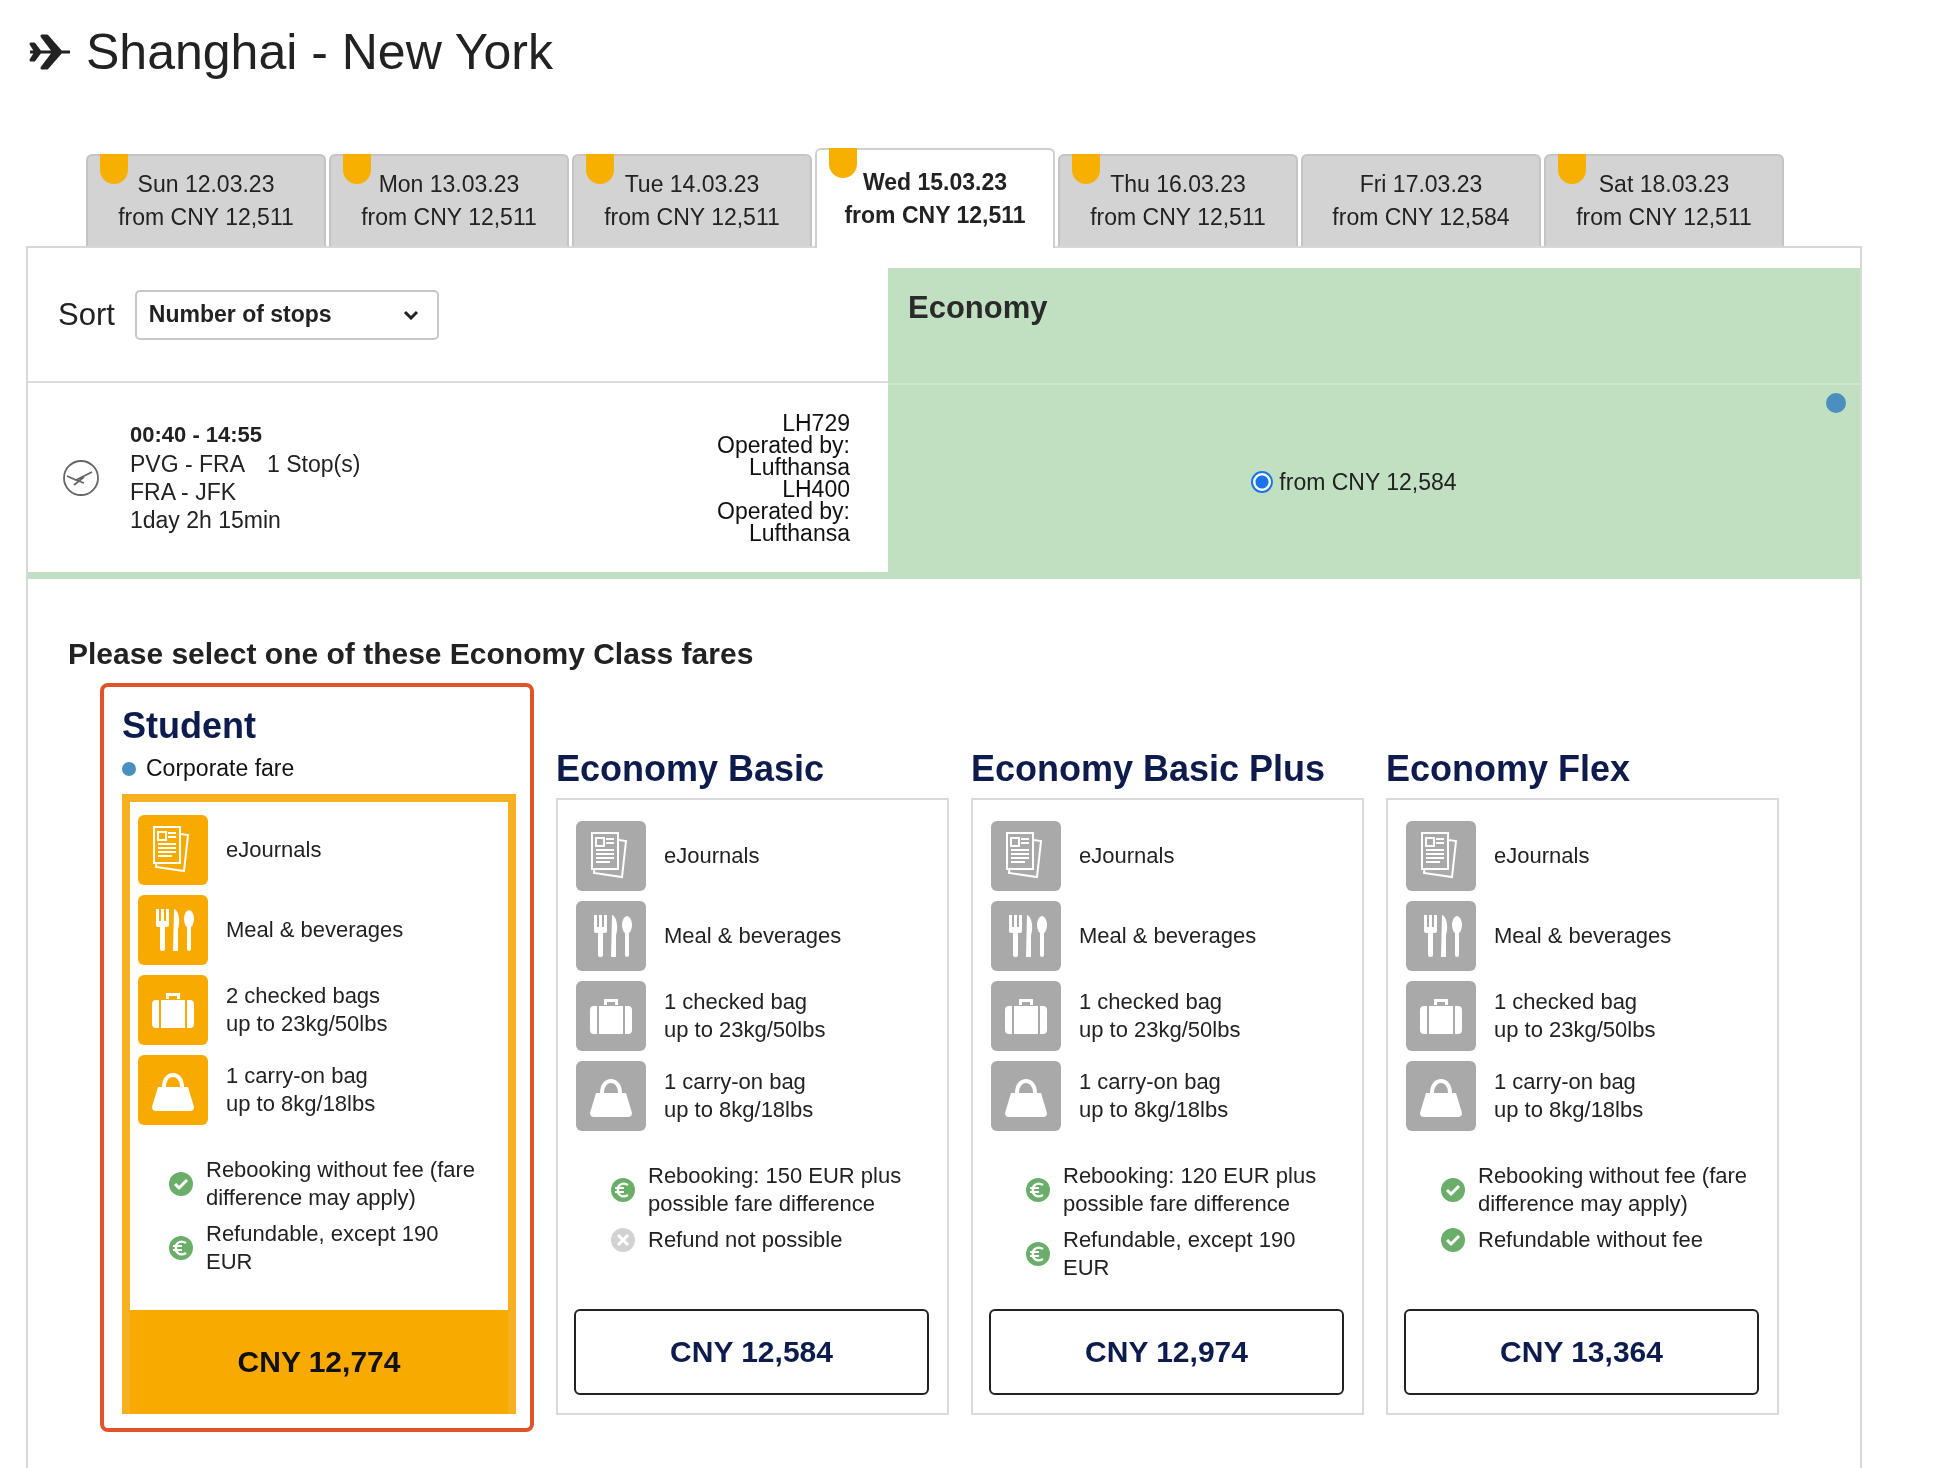 Image resolution: width=1942 pixels, height=1468 pixels. Describe the element at coordinates (1664, 184) in the screenshot. I see `tab-date: Sat 18.03.23` at that location.